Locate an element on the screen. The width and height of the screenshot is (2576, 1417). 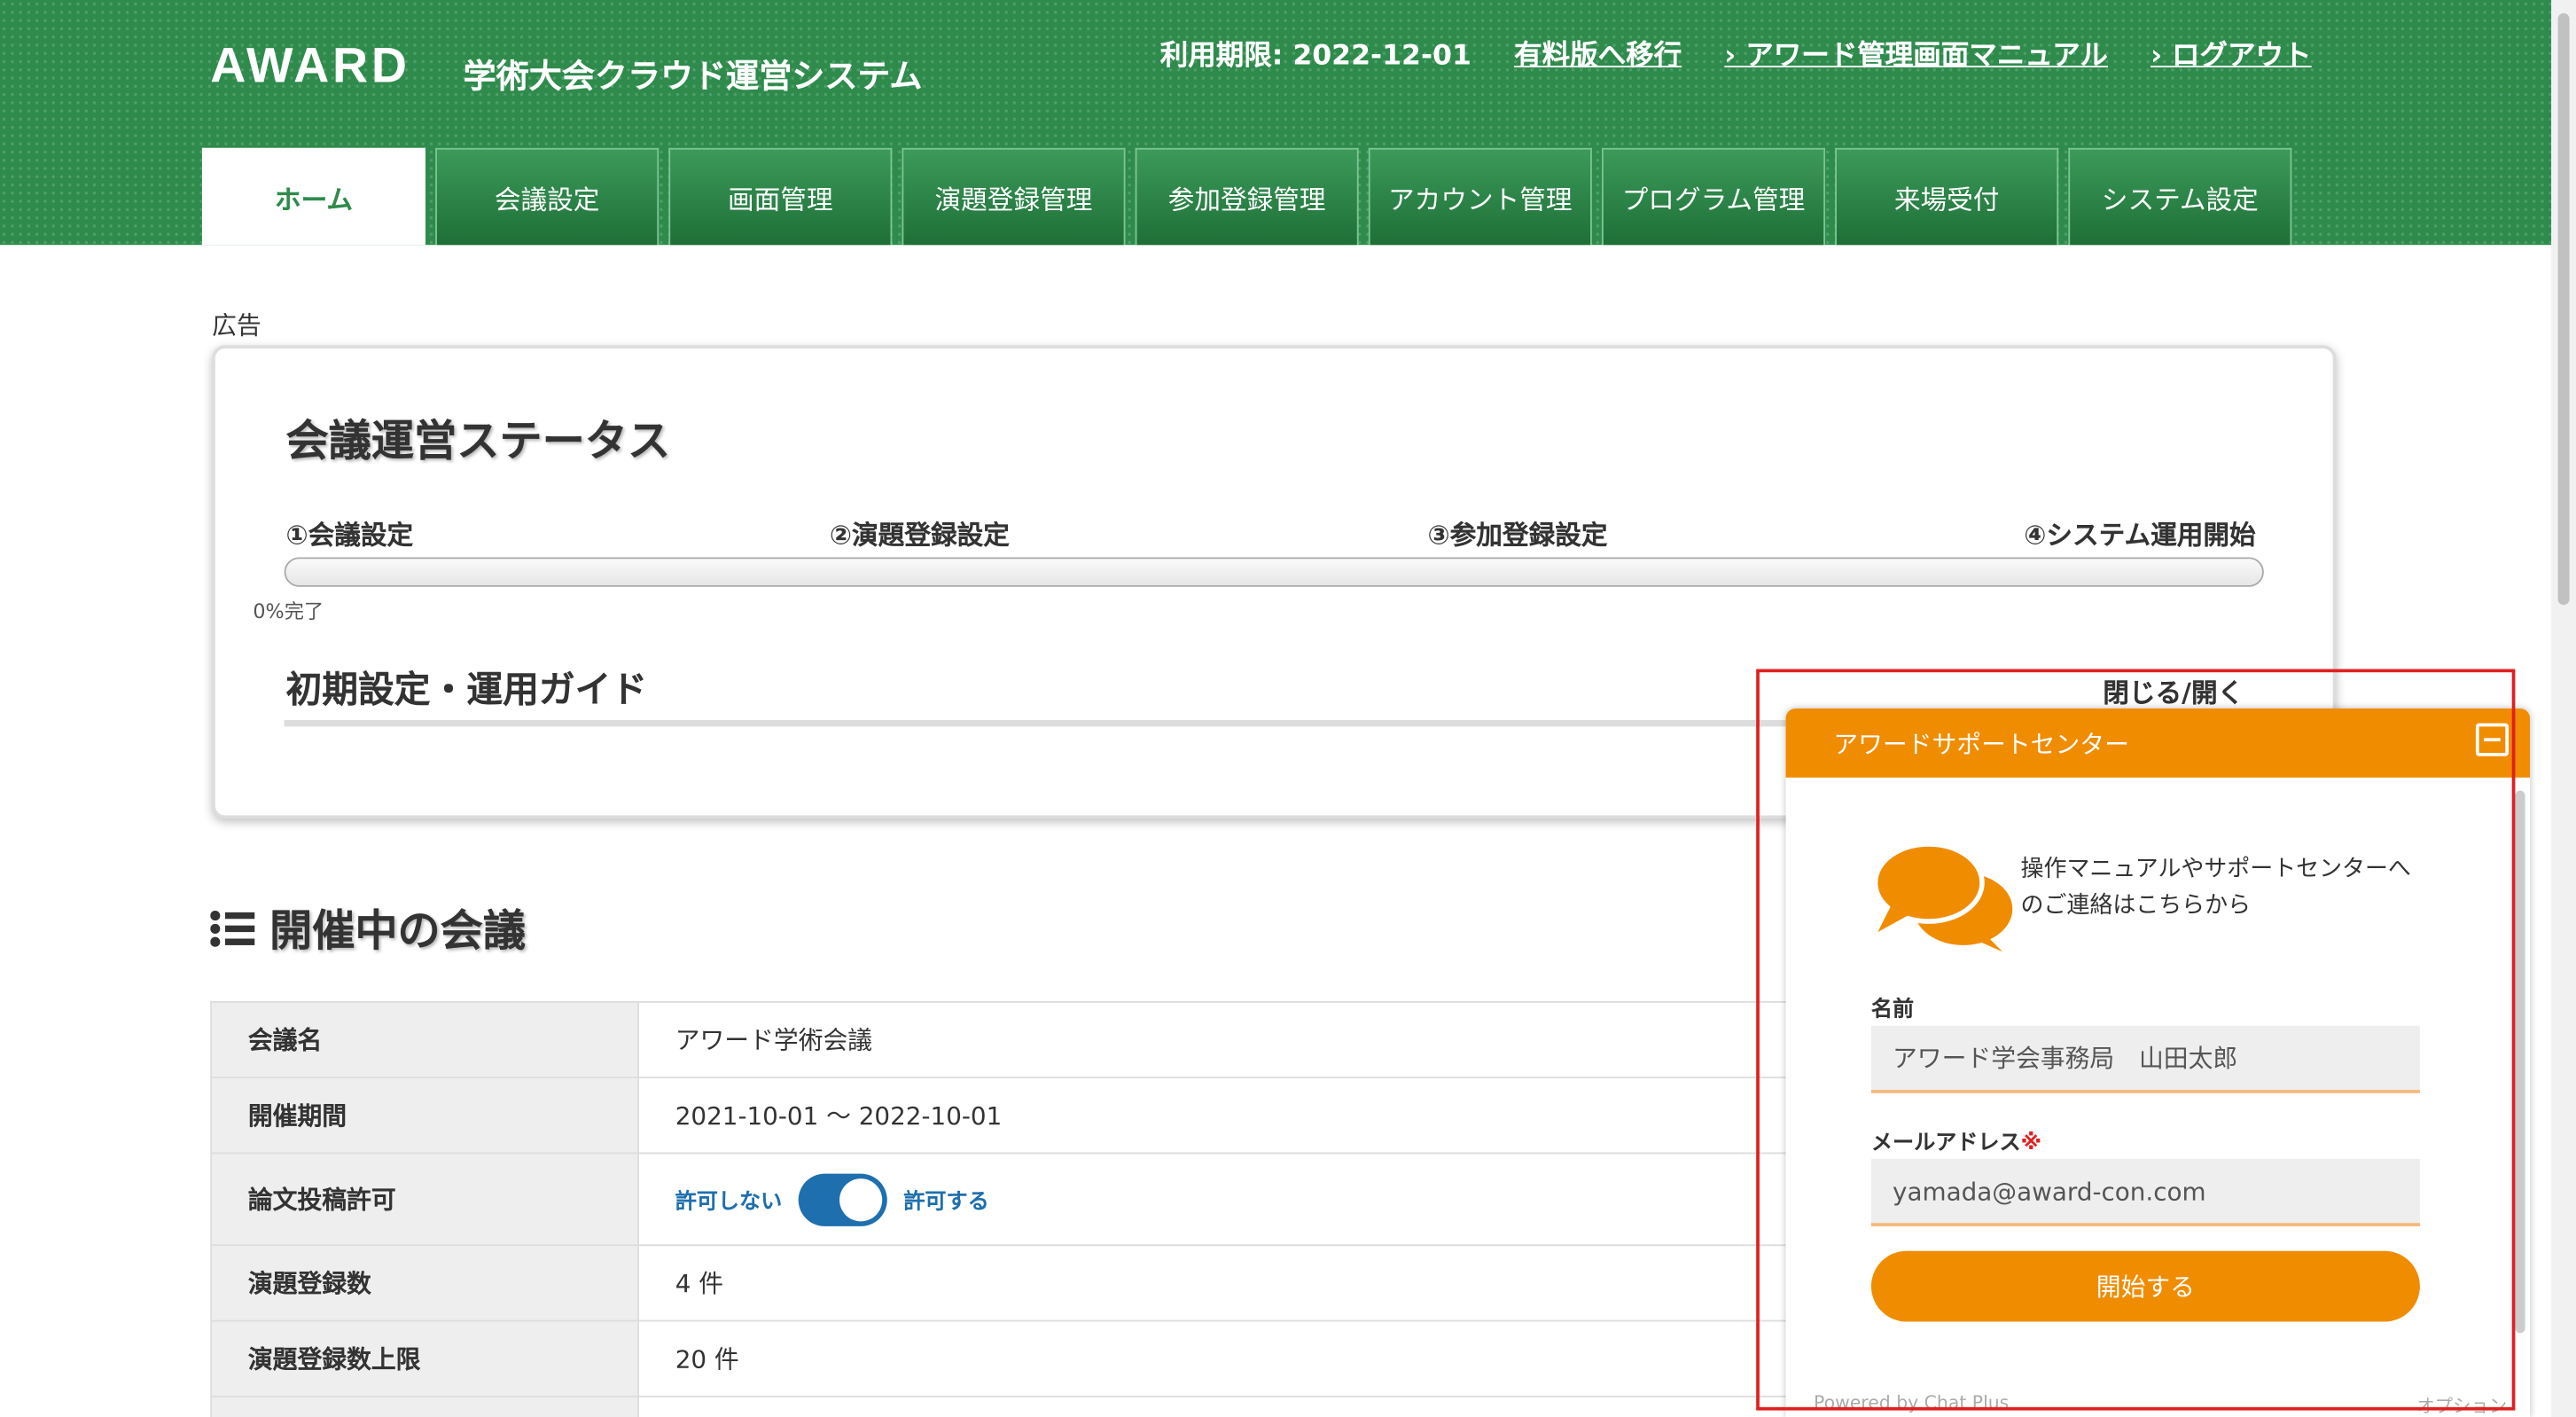
award-logo: AWARD is located at coordinates (310, 66).